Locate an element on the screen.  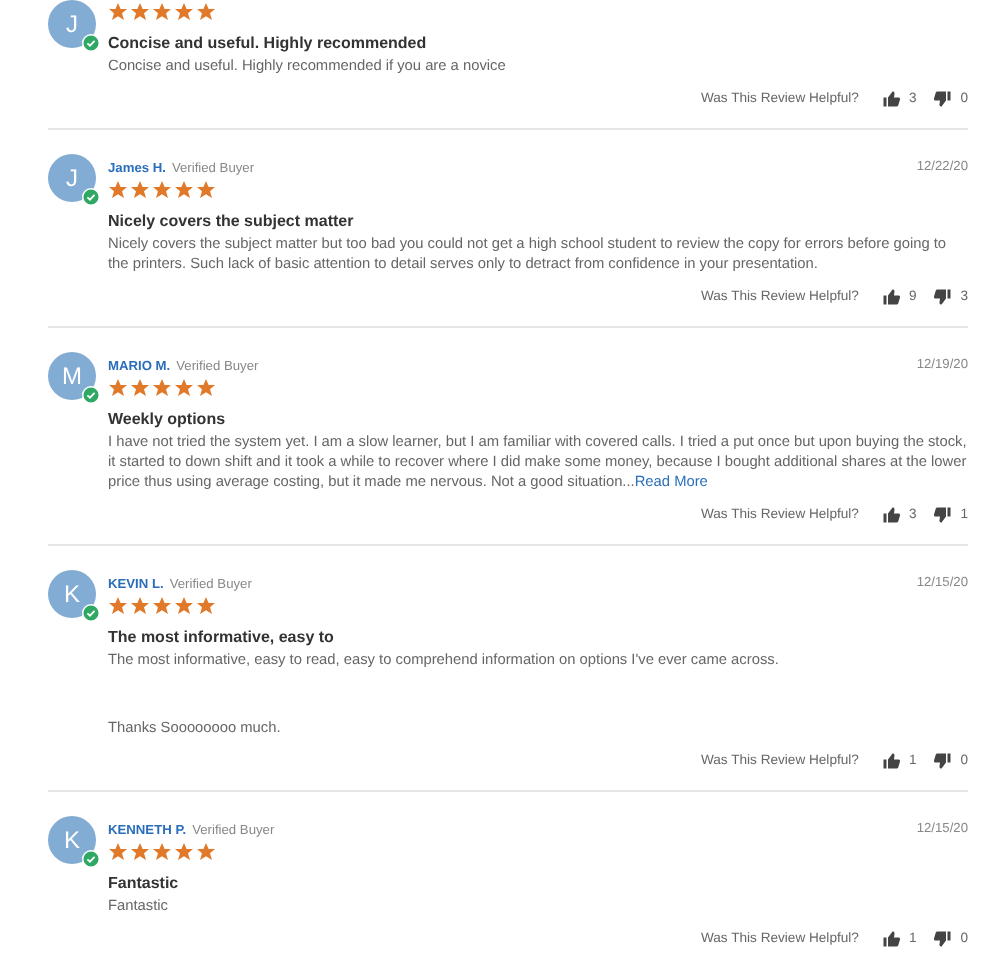
review-title: Nicely covers the subject matter is located at coordinates (232, 222).